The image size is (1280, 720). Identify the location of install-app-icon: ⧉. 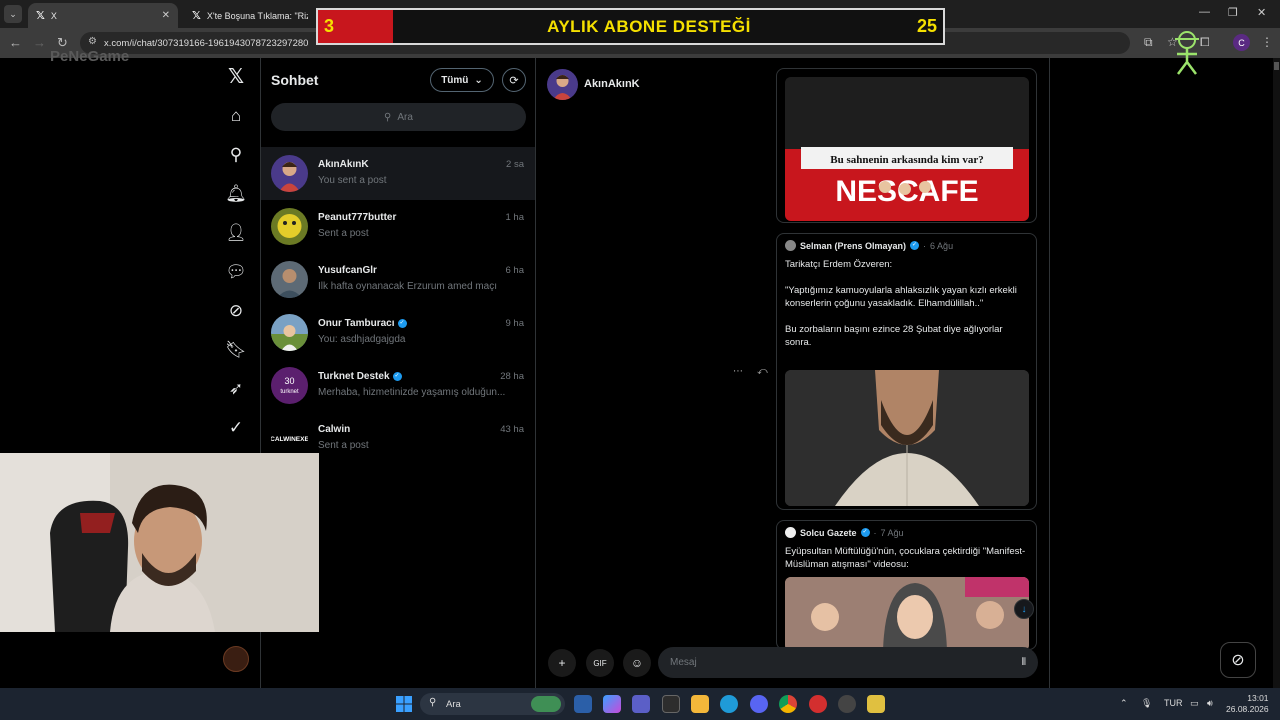
(1148, 42).